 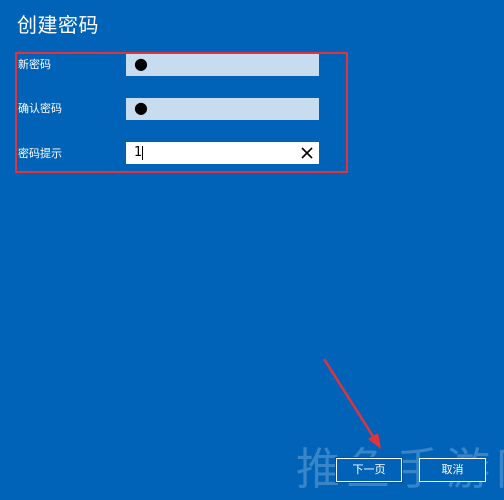 What do you see at coordinates (58, 25) in the screenshot?
I see `page-title: 创建密码` at bounding box center [58, 25].